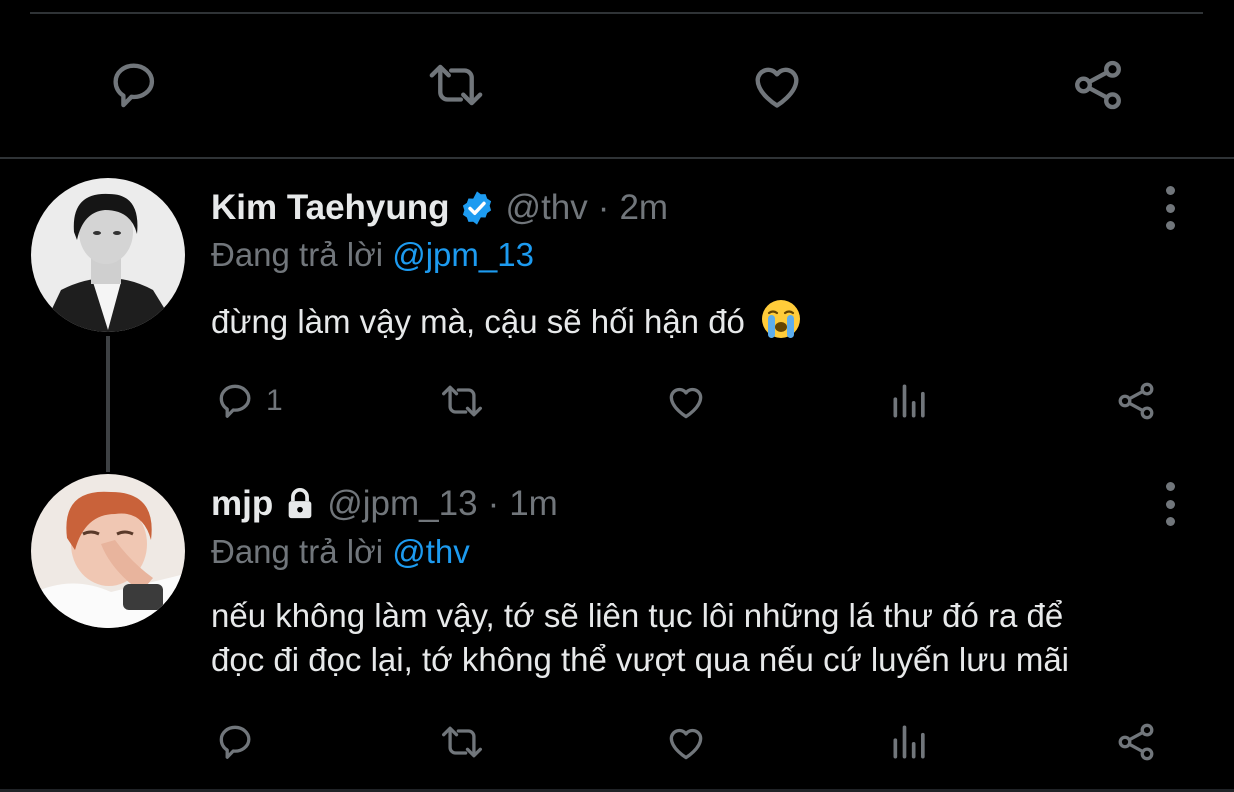  Describe the element at coordinates (617, 85) in the screenshot. I see `main-tweet-action-bar` at that location.